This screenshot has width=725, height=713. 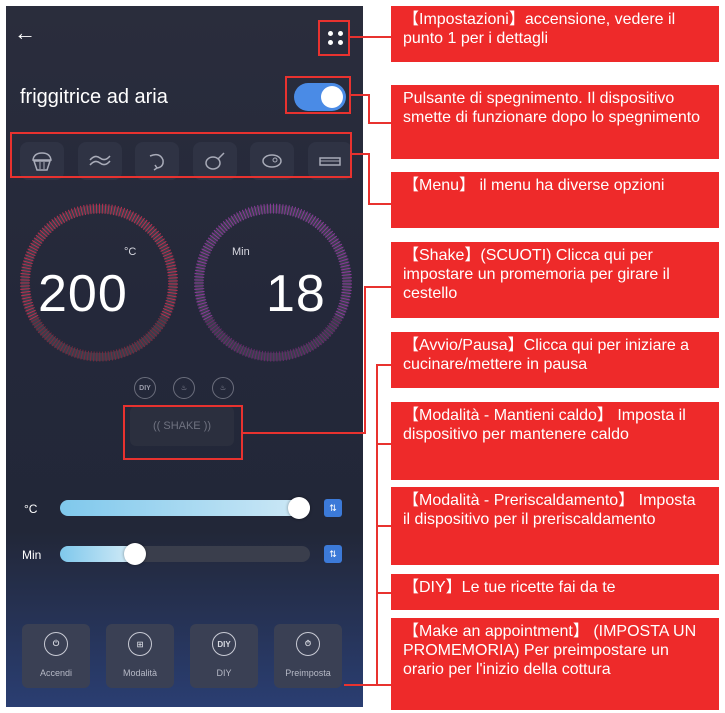 I want to click on temperature-value: 200, so click(x=83, y=294).